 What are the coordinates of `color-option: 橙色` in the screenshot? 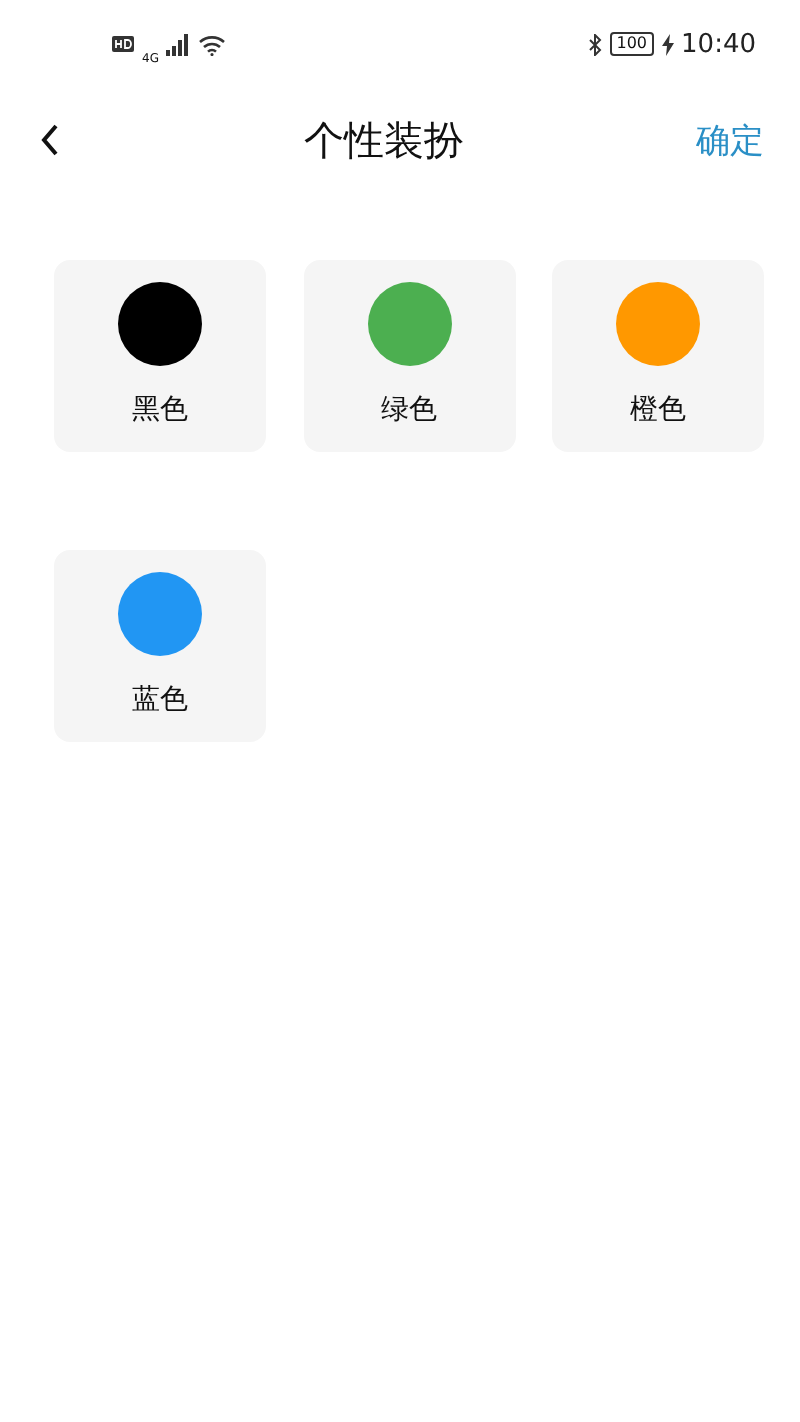 It's located at (658, 356).